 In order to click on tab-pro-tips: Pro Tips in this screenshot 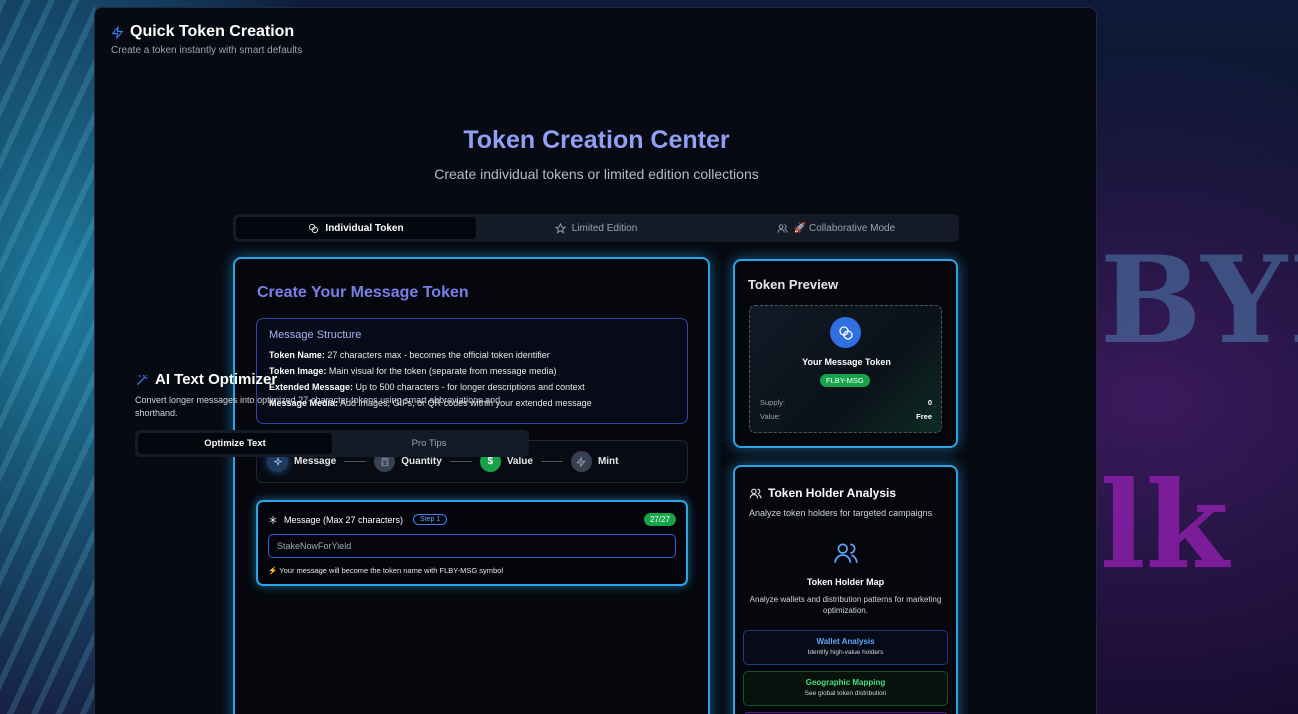, I will do `click(429, 443)`.